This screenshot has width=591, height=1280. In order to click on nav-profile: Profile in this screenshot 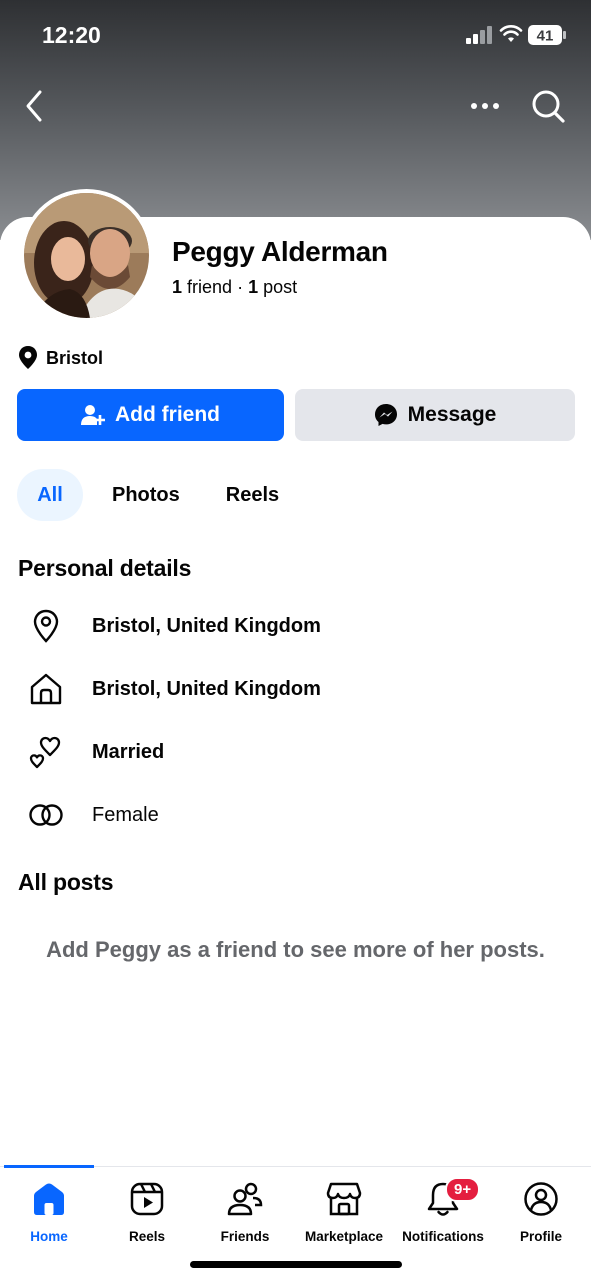, I will do `click(541, 1212)`.